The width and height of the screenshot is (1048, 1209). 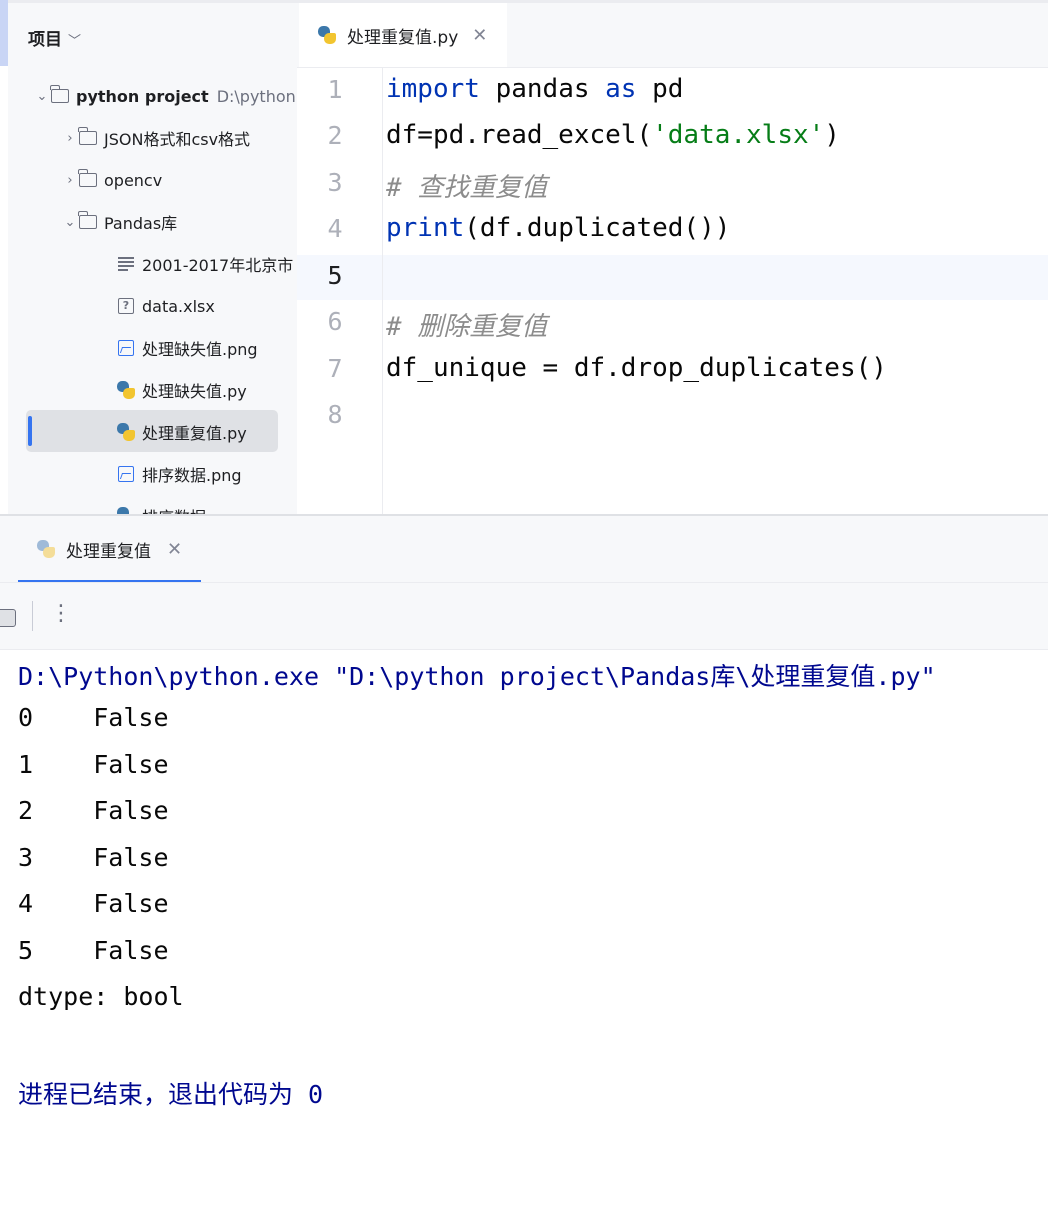 What do you see at coordinates (335, 321) in the screenshot?
I see `line-number: 6` at bounding box center [335, 321].